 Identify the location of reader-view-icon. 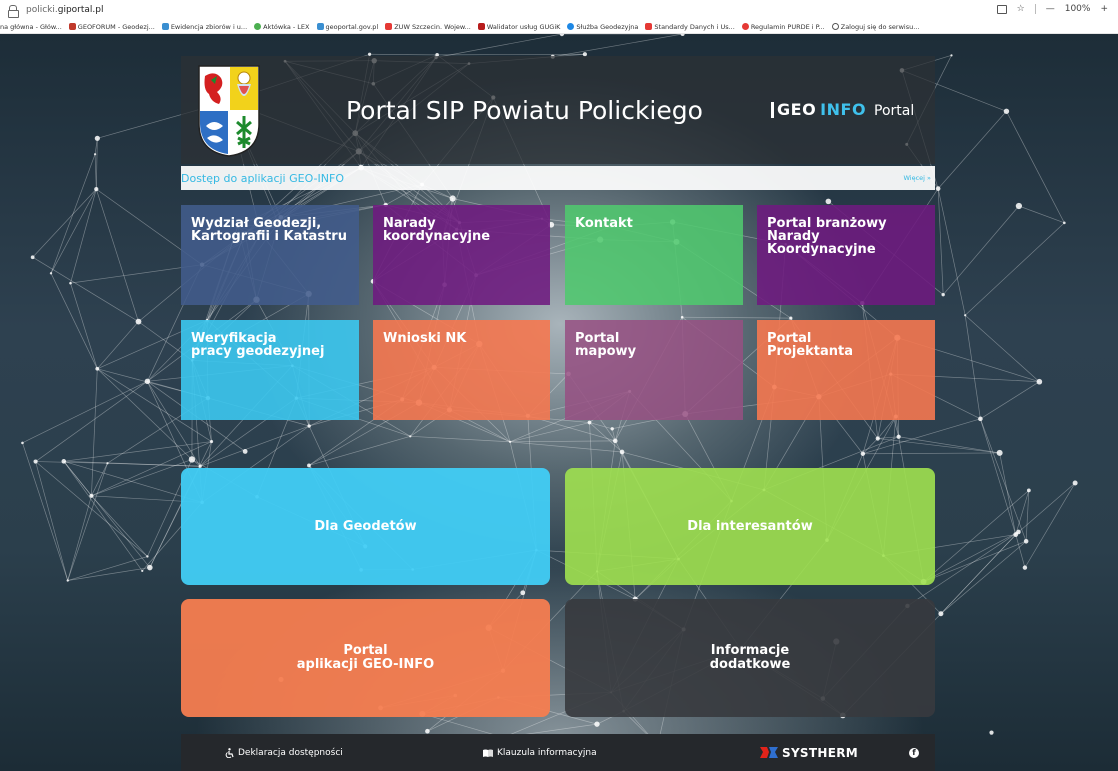
(1001, 9).